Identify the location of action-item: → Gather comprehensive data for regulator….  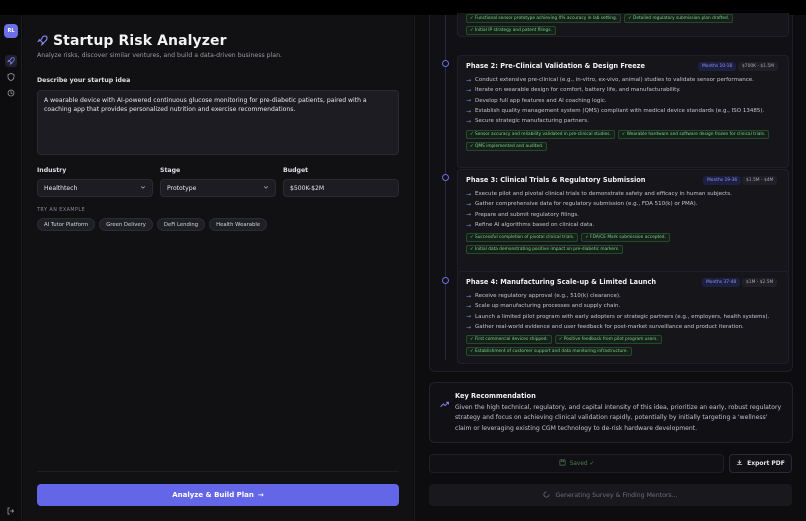
(599, 204).